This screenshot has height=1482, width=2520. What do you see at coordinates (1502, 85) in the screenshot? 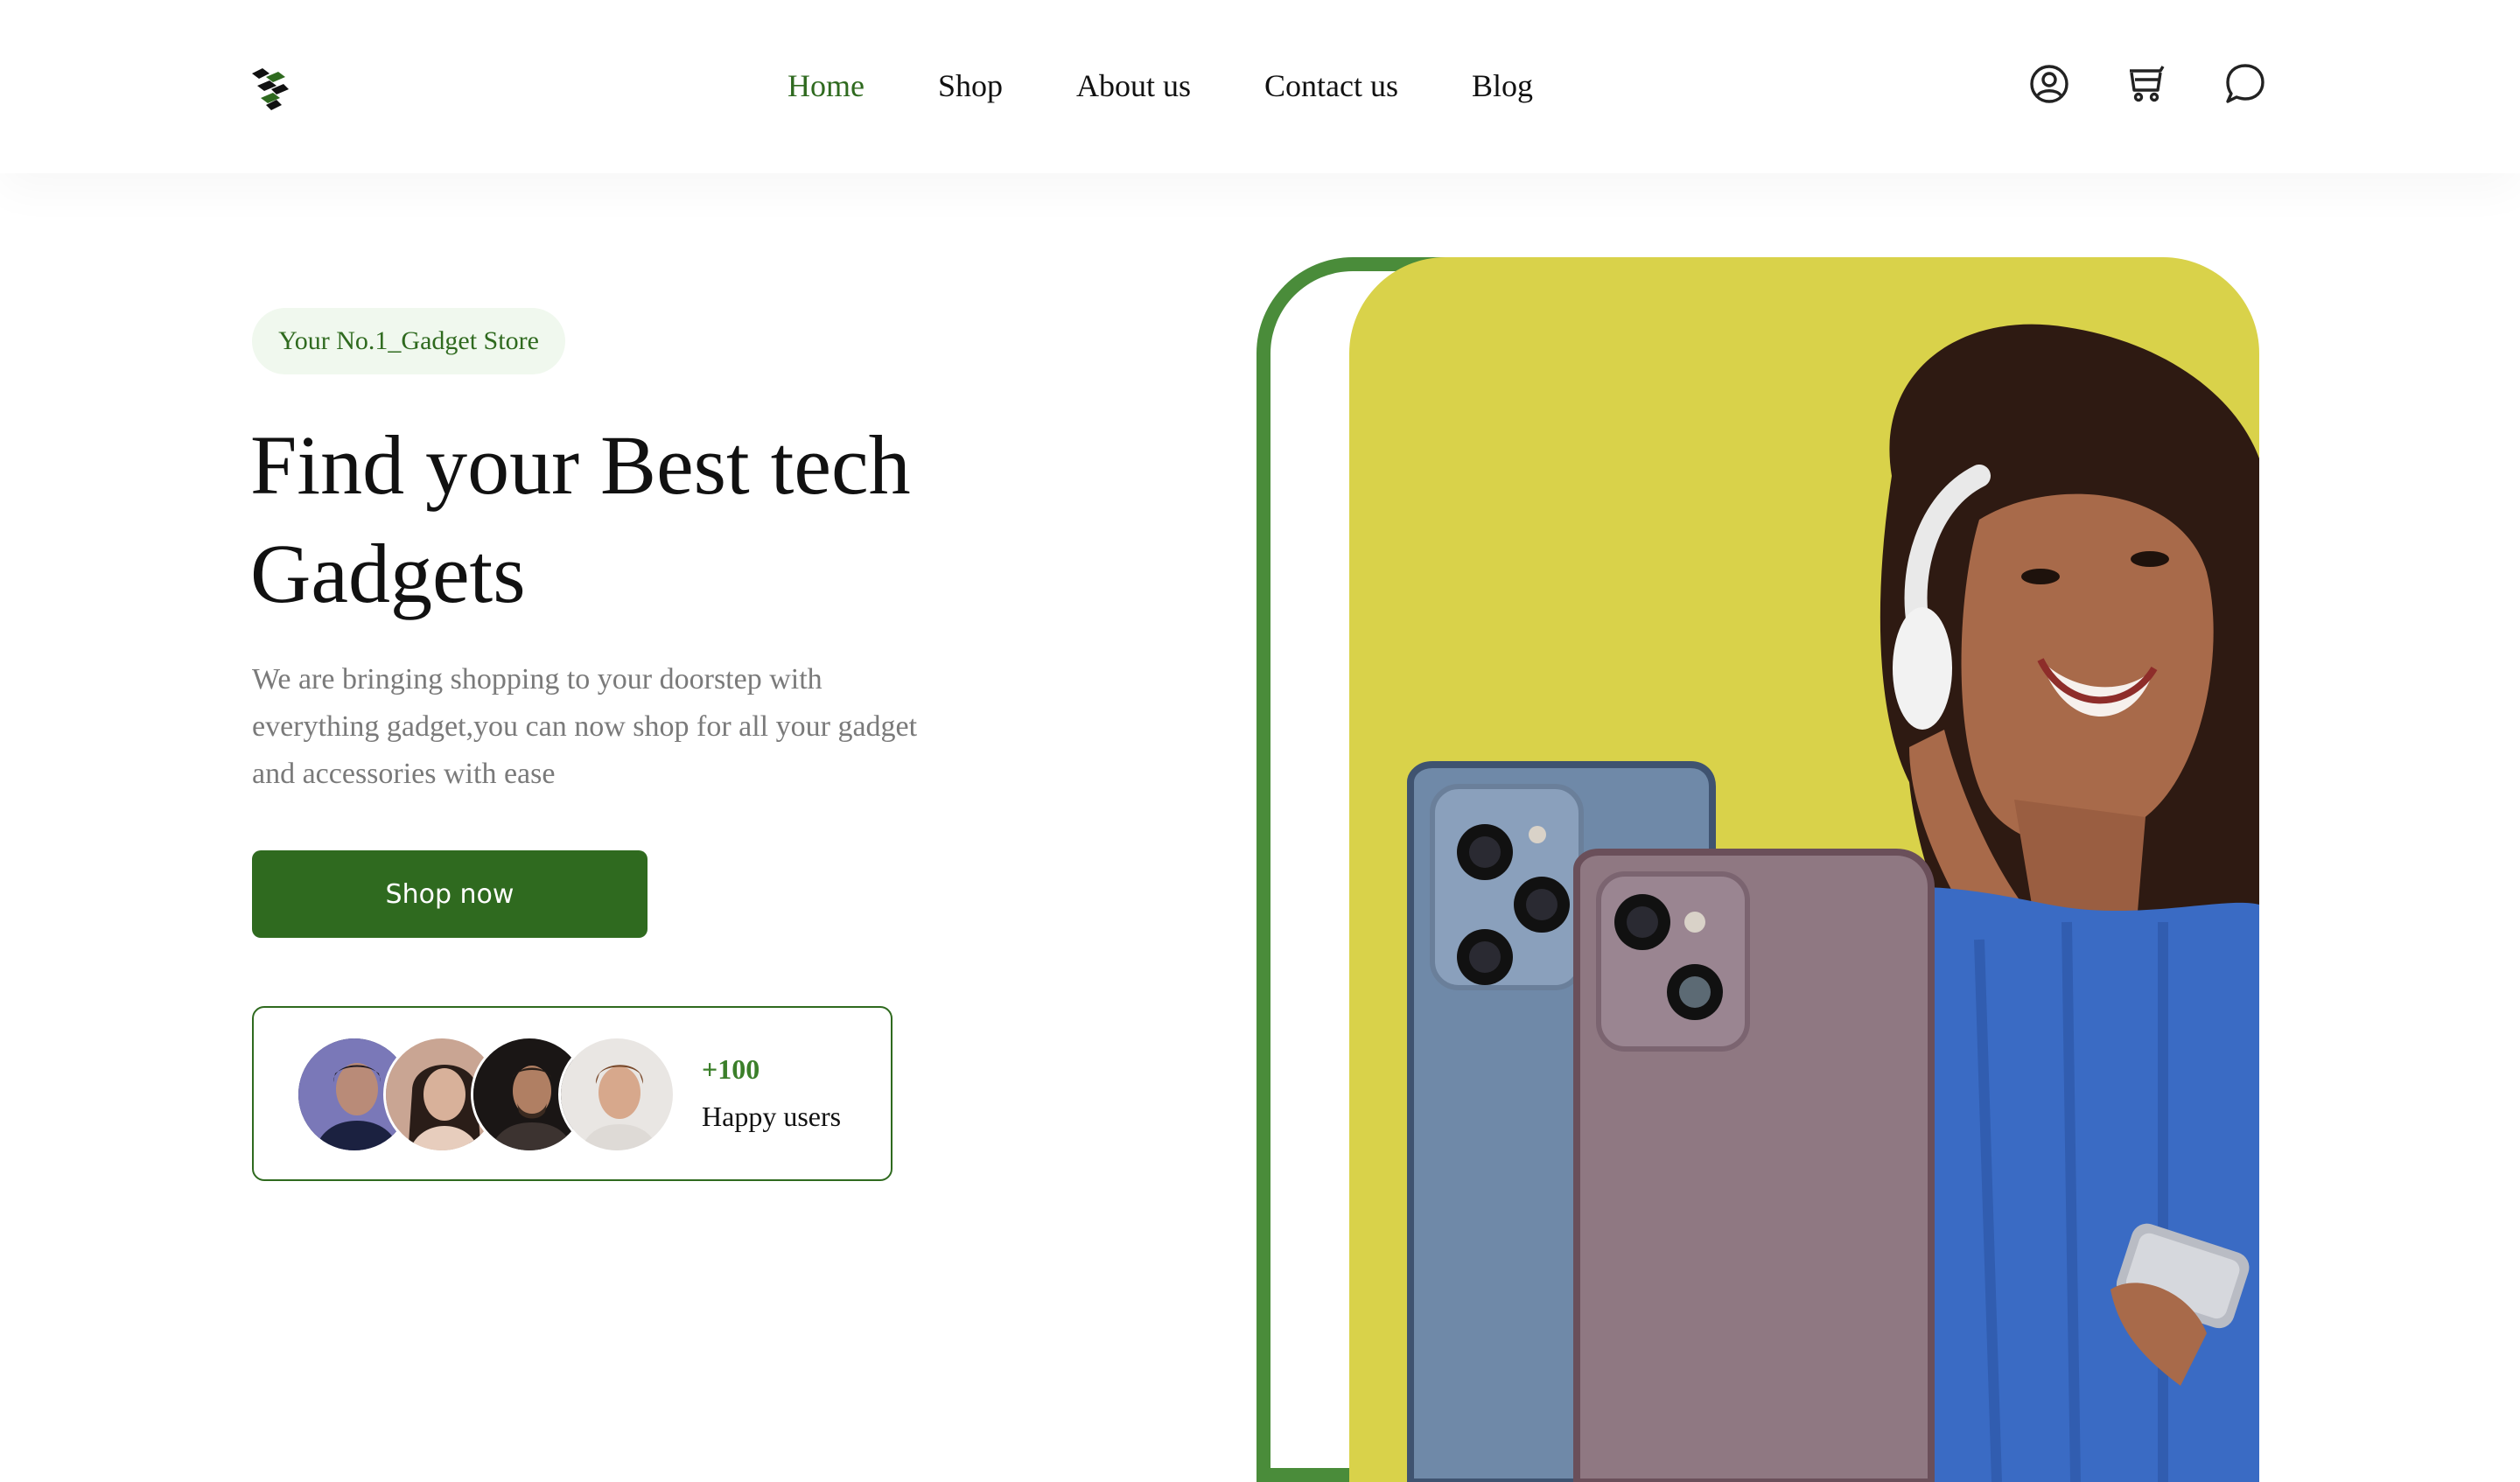
I see `nav-blog: Blog` at bounding box center [1502, 85].